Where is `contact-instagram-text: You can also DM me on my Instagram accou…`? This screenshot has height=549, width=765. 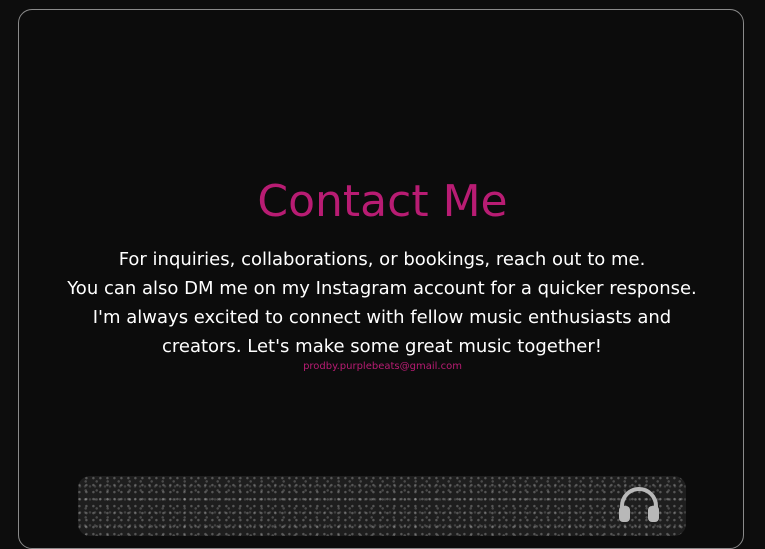
contact-instagram-text: You can also DM me on my Instagram accou… is located at coordinates (382, 317).